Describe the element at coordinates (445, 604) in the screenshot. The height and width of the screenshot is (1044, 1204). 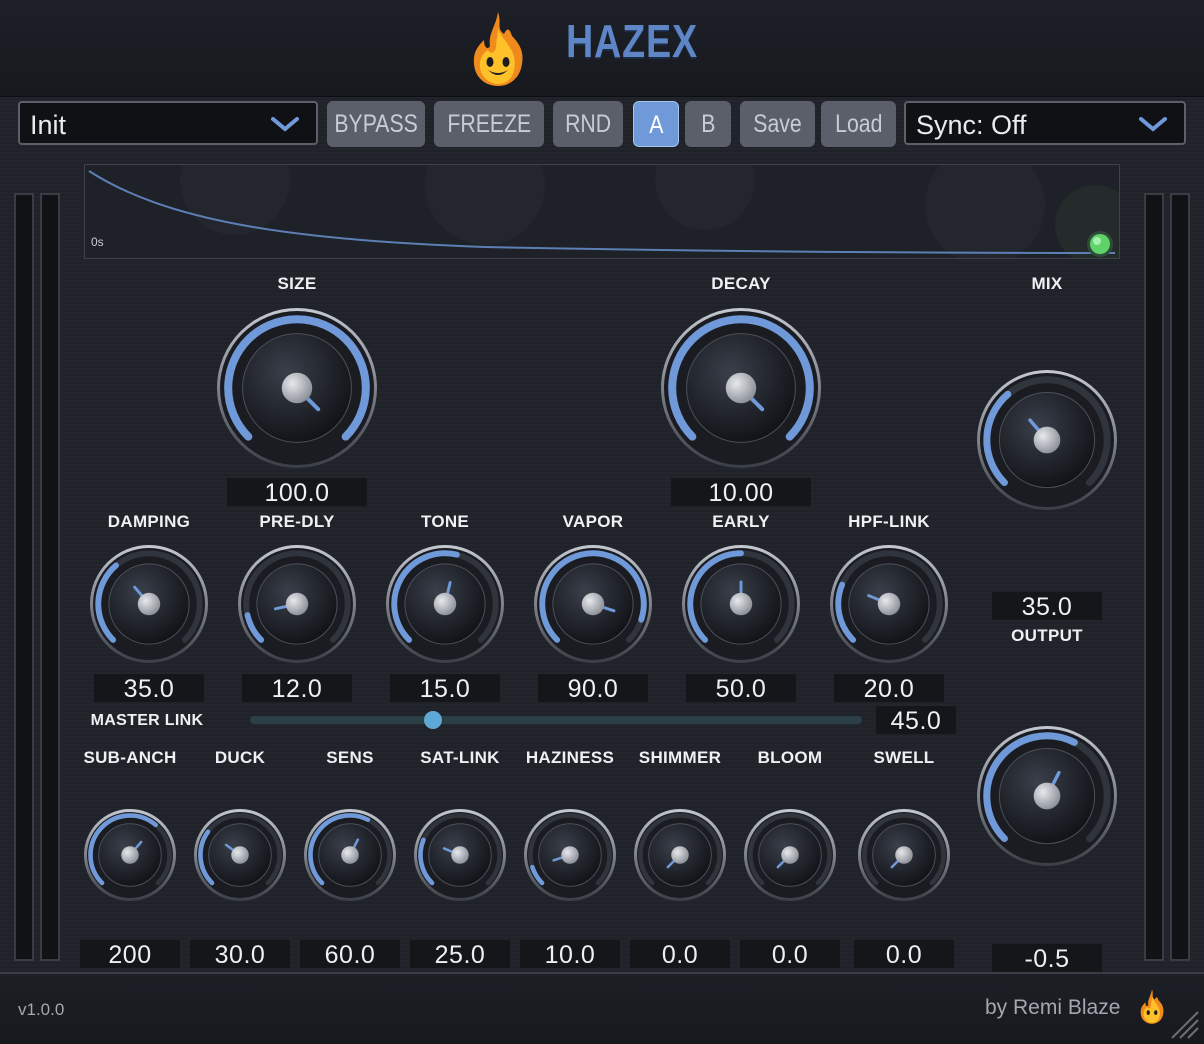
I see `tone-knob` at that location.